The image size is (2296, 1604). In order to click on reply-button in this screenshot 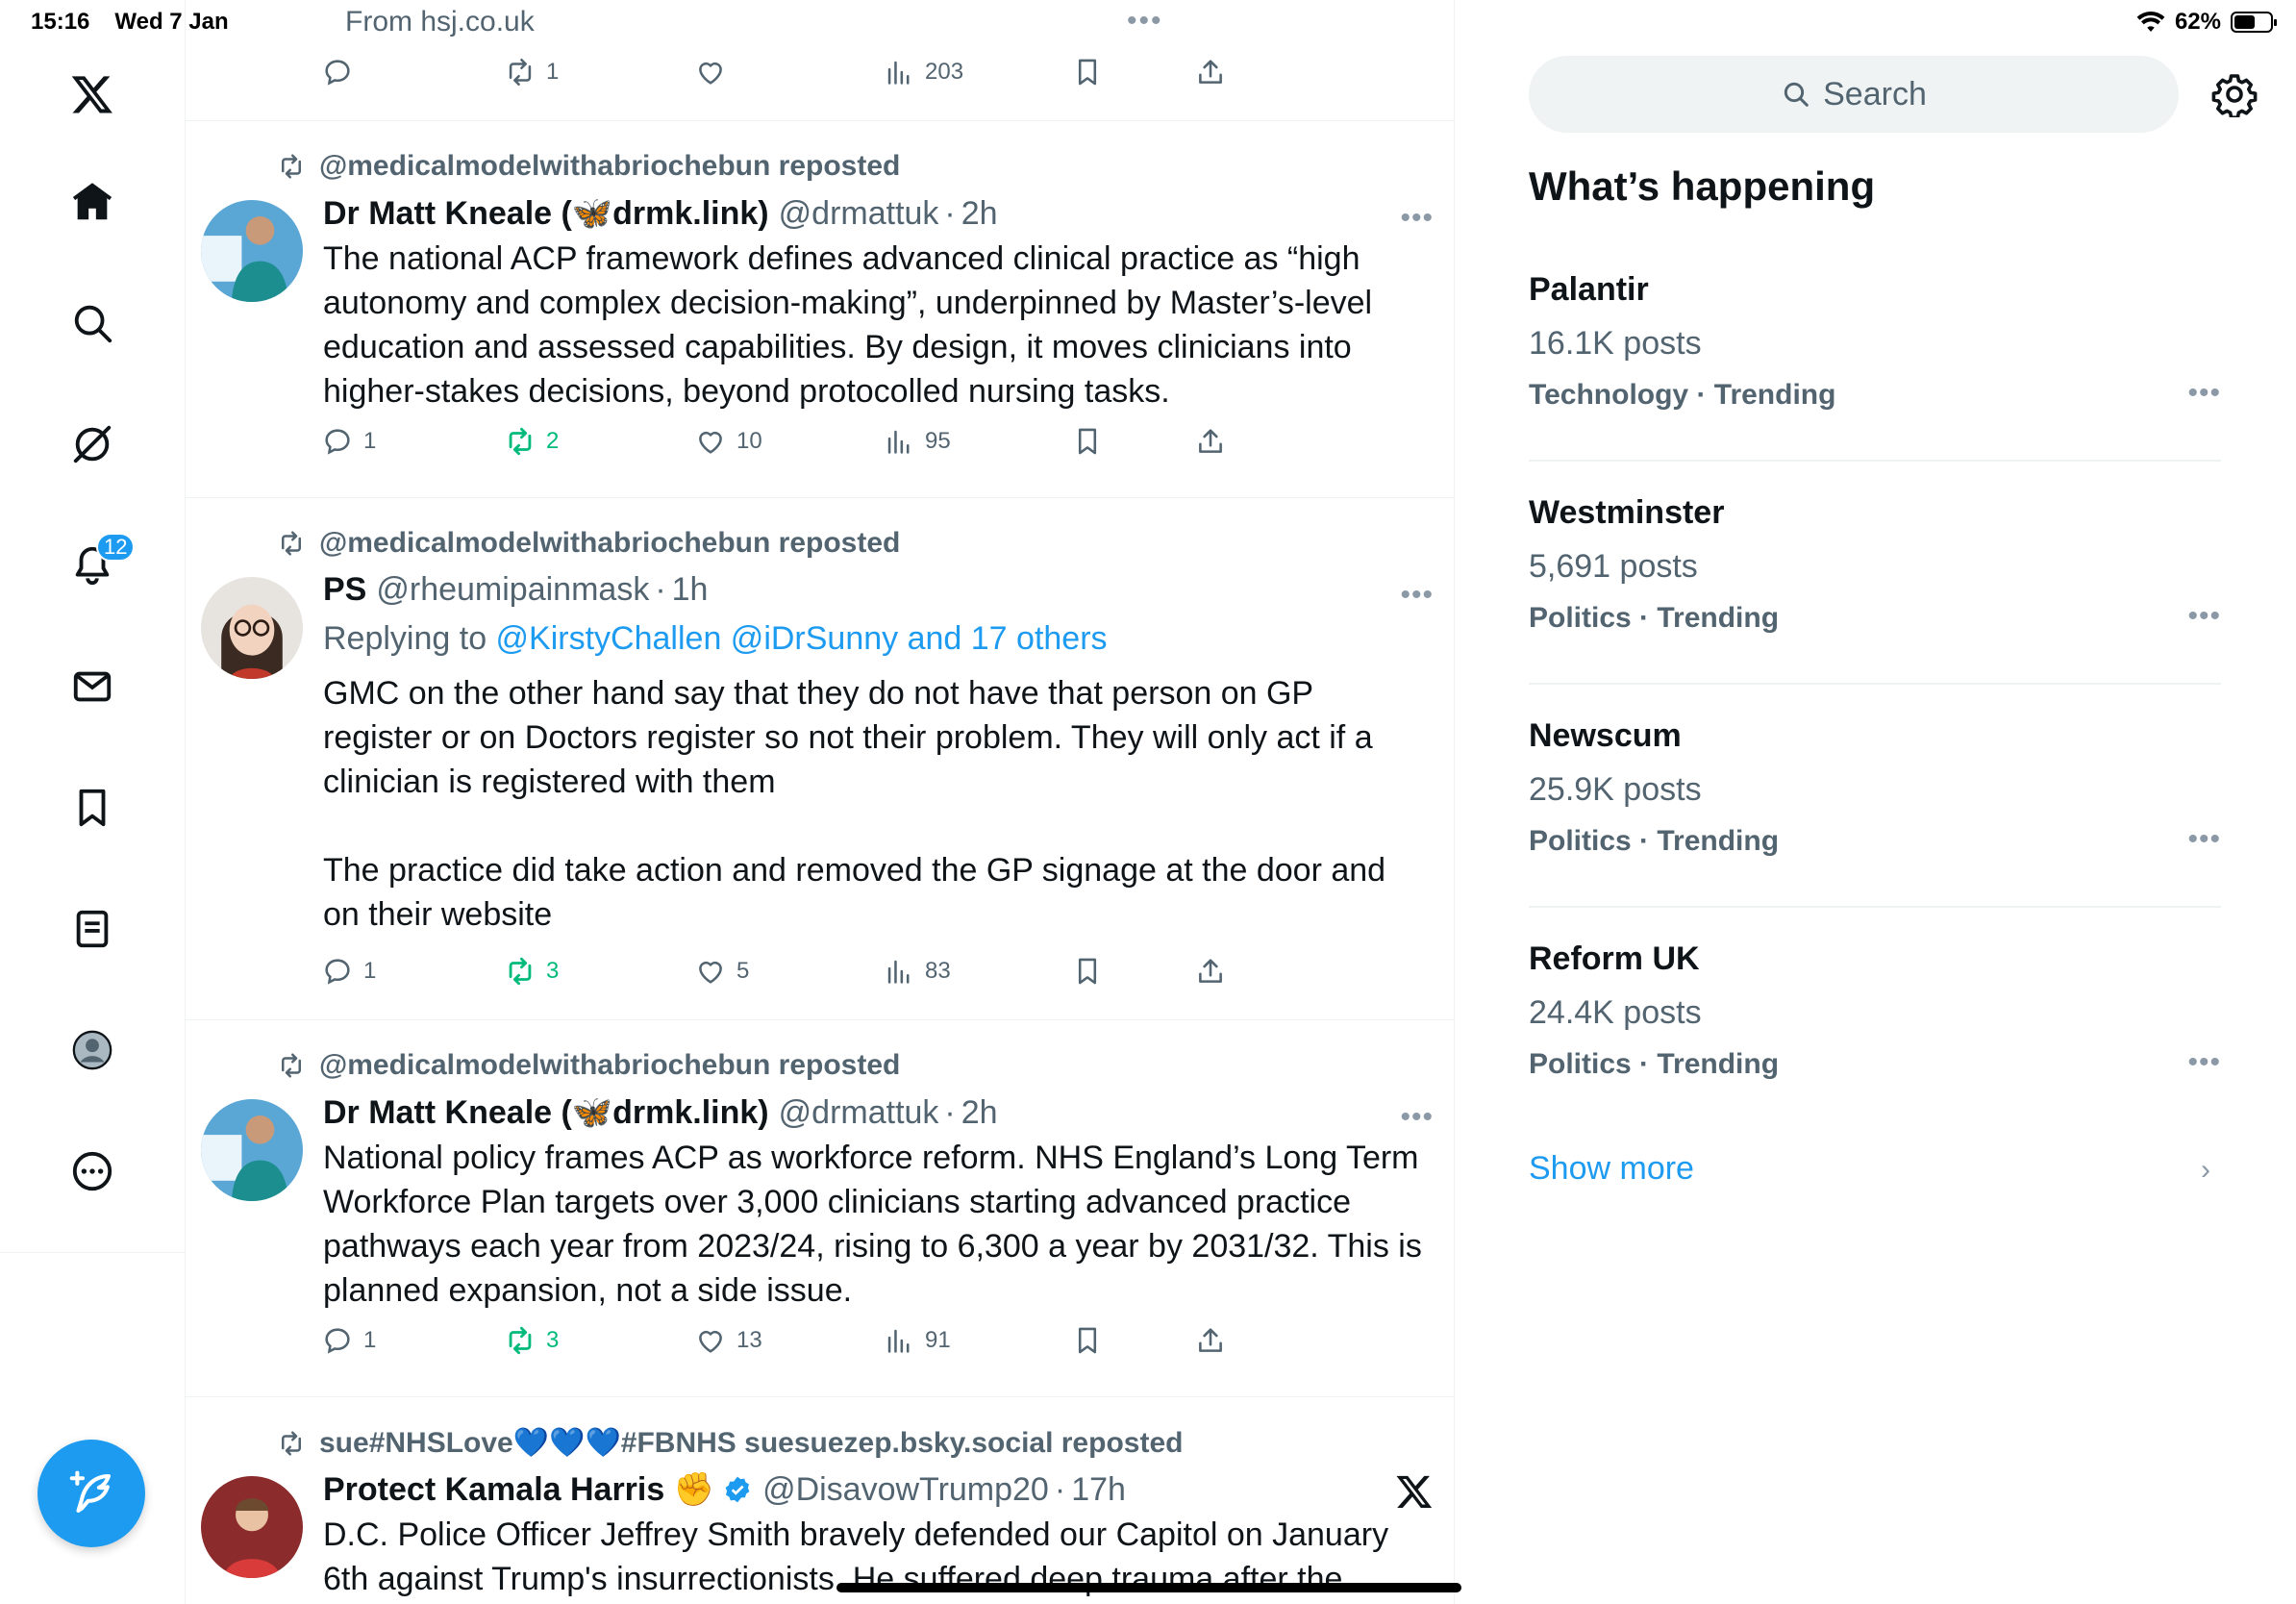, I will do `click(337, 72)`.